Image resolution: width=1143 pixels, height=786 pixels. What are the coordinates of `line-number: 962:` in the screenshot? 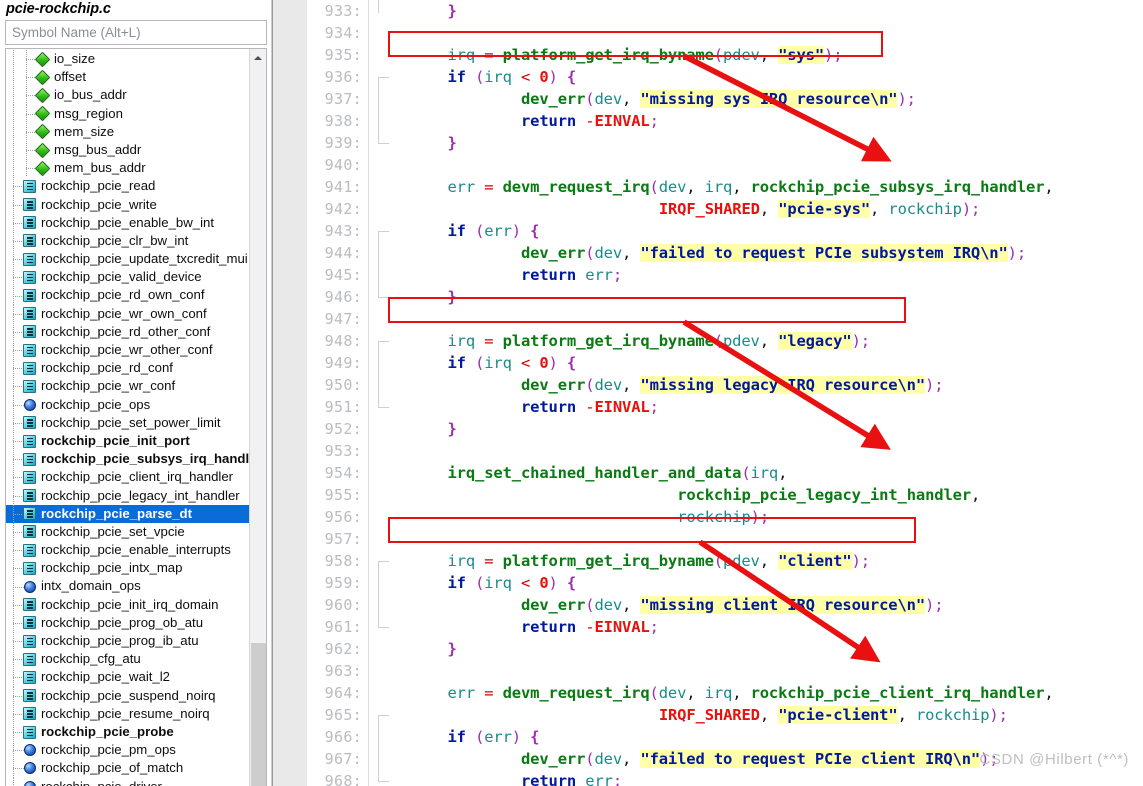 It's located at (343, 649).